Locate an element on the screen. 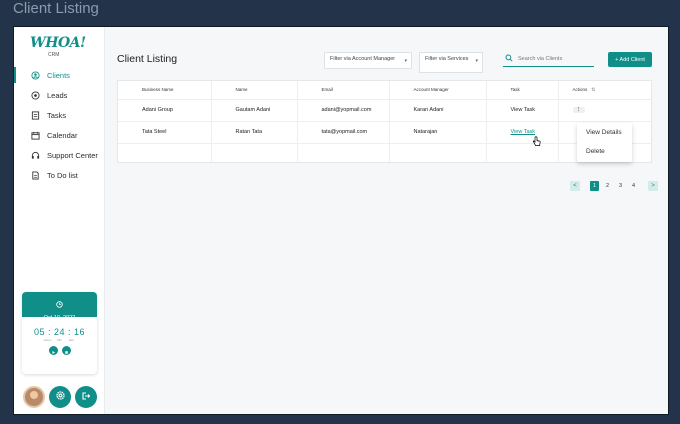 The width and height of the screenshot is (680, 424). services-filter: Filter via Services ▾ is located at coordinates (451, 62).